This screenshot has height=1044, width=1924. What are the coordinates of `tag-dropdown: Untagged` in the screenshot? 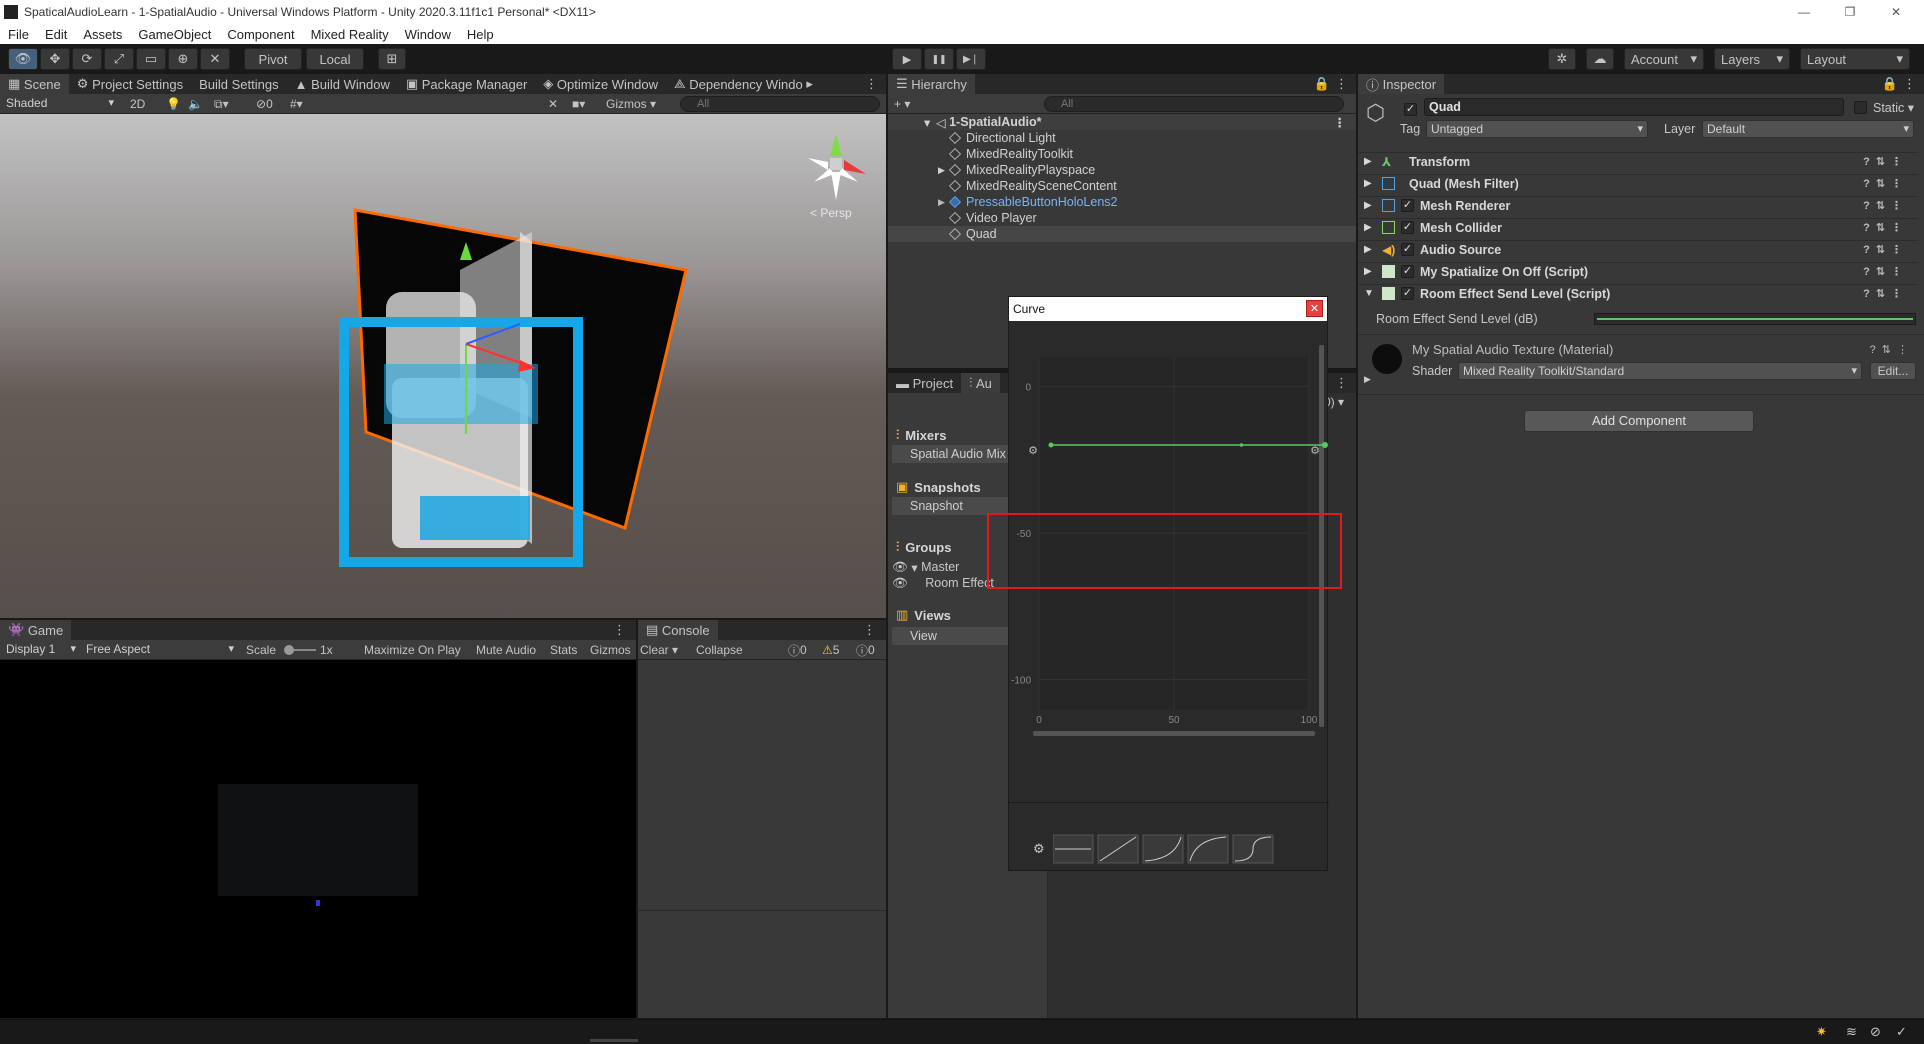 It's located at (1537, 129).